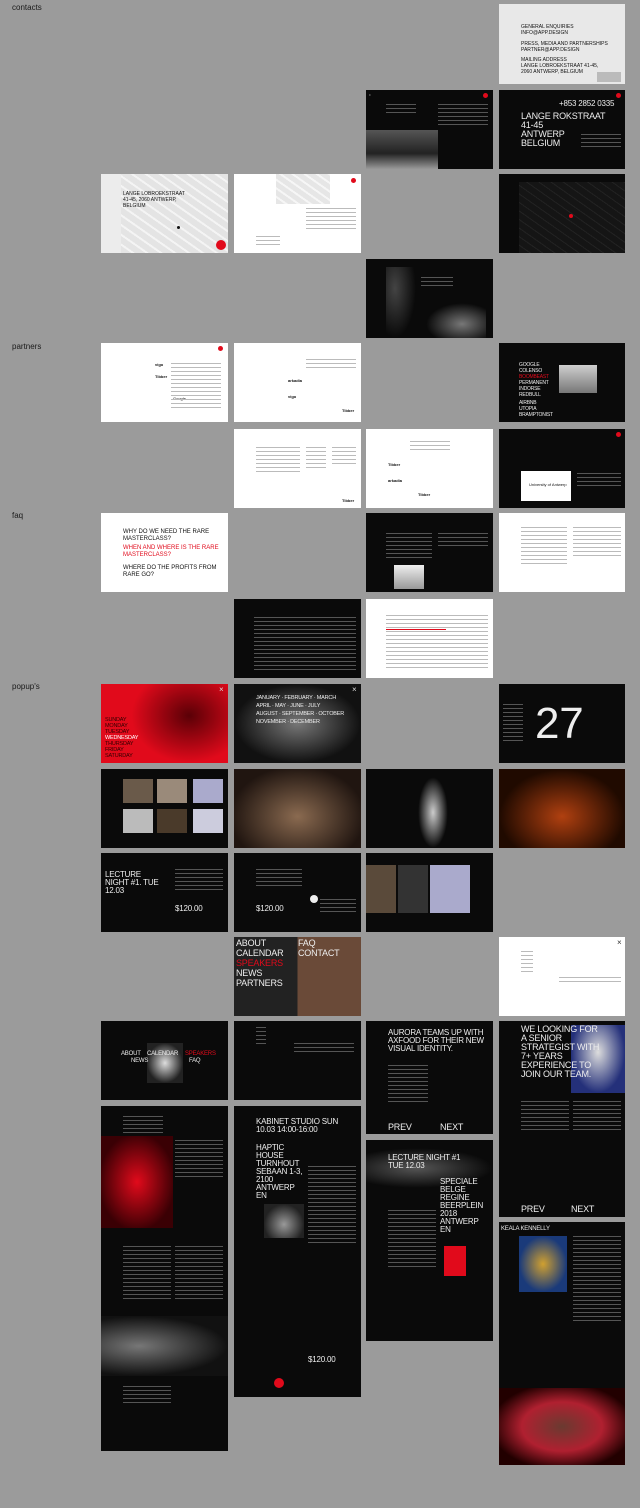 This screenshot has width=640, height=1508. Describe the element at coordinates (296, 698) in the screenshot. I see `months-row-1: JANUARY · FEBRUARY · MARCH` at that location.